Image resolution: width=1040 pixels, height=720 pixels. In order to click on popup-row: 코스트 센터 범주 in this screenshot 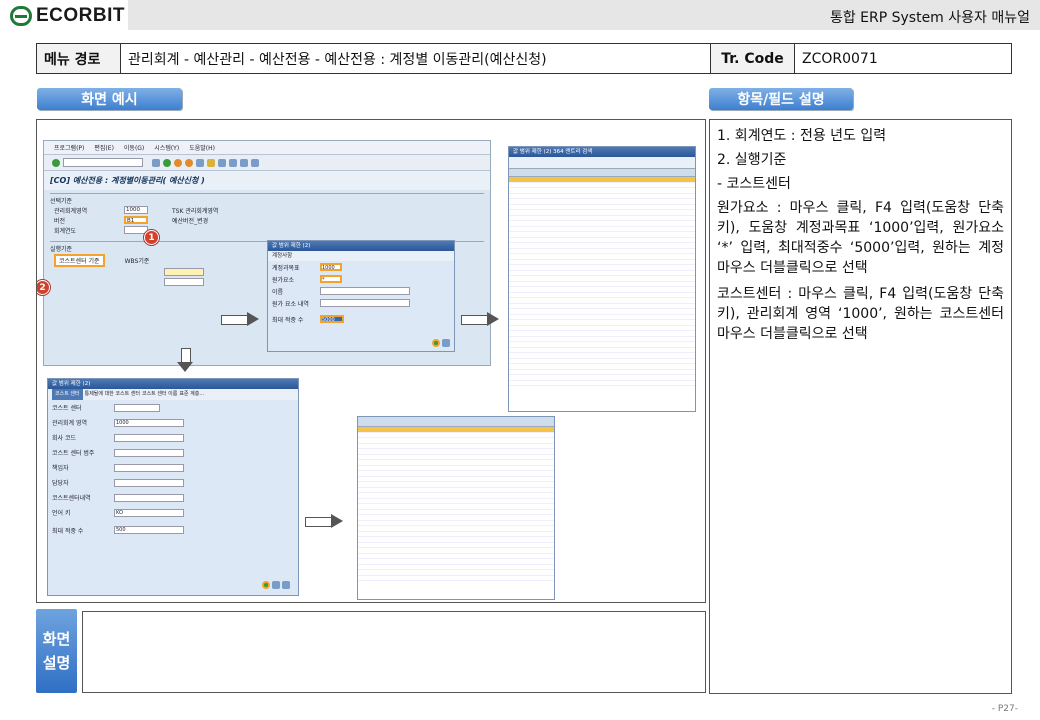, I will do `click(173, 452)`.